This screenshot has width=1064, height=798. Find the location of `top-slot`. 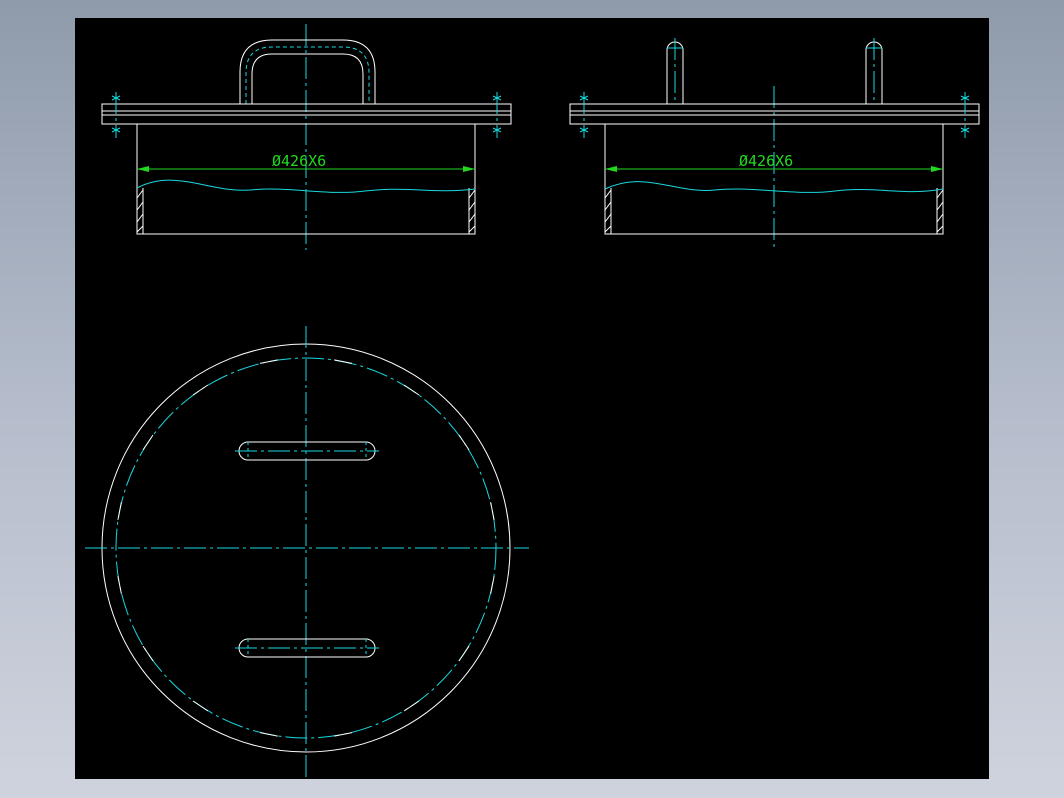

top-slot is located at coordinates (307, 451).